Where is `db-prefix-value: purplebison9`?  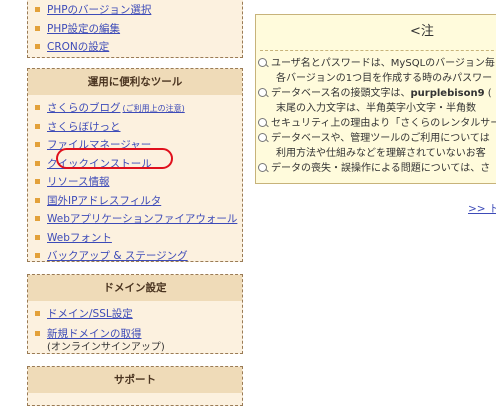 db-prefix-value: purplebison9 is located at coordinates (447, 93).